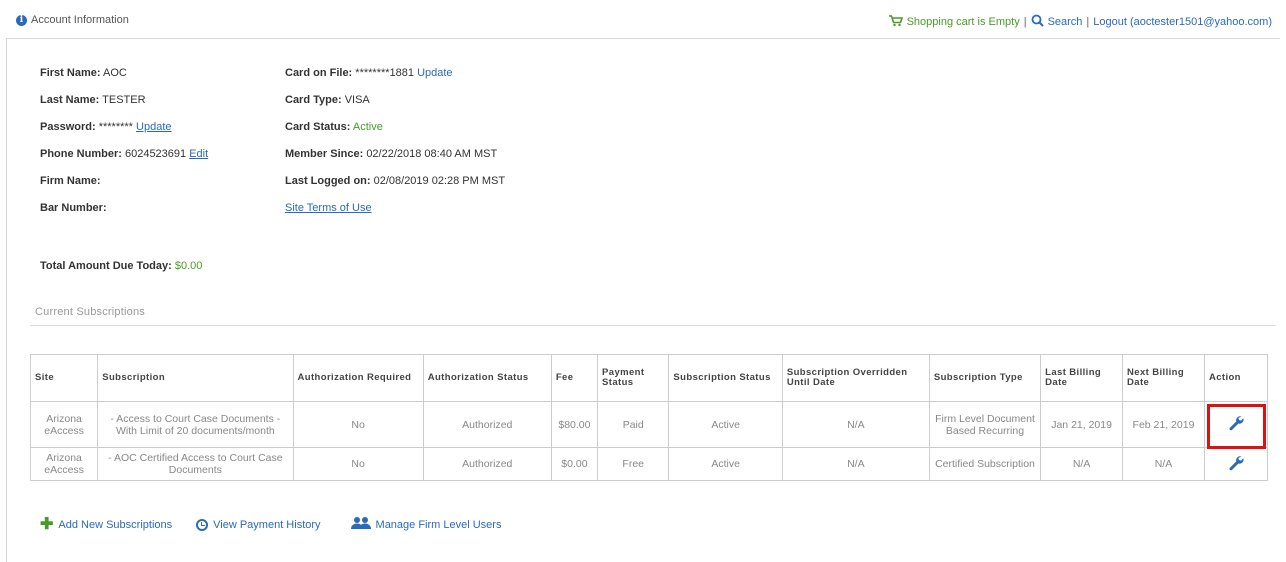 This screenshot has height=562, width=1286. I want to click on clock-icon, so click(202, 524).